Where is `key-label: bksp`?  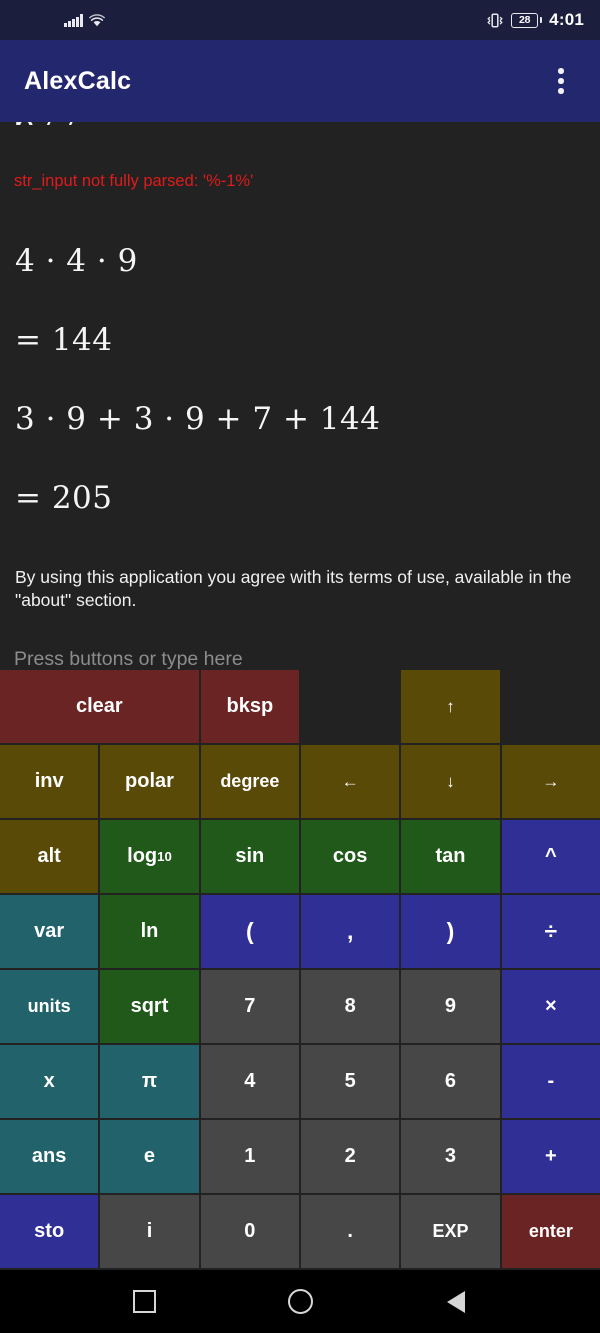 key-label: bksp is located at coordinates (250, 706).